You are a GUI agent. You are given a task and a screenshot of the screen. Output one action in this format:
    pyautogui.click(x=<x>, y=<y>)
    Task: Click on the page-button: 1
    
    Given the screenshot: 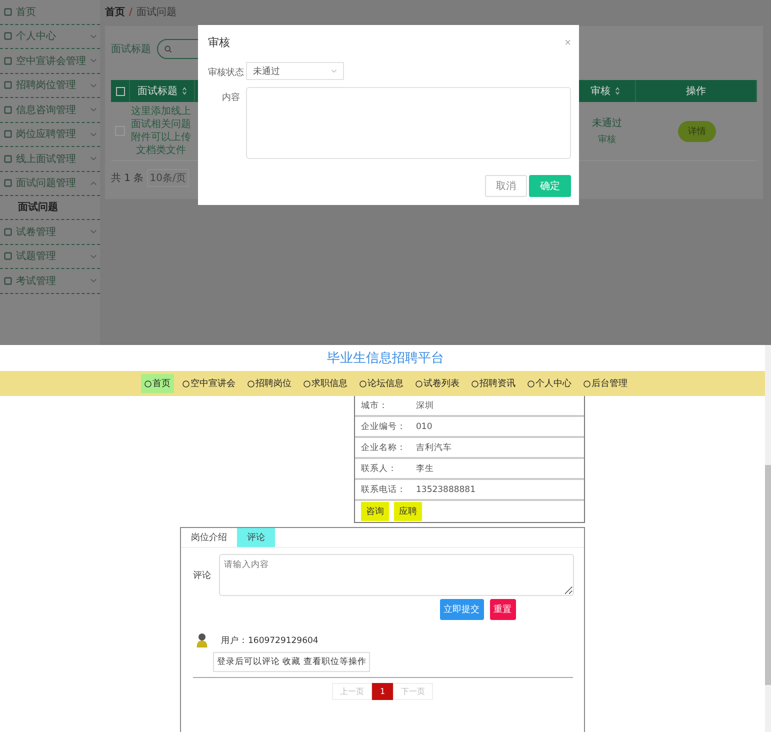 What is the action you would take?
    pyautogui.click(x=383, y=691)
    